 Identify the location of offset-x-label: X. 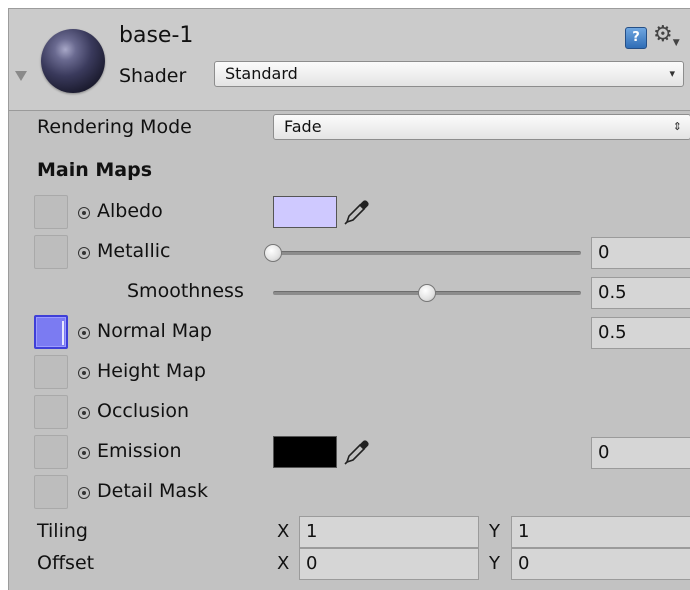
(283, 563).